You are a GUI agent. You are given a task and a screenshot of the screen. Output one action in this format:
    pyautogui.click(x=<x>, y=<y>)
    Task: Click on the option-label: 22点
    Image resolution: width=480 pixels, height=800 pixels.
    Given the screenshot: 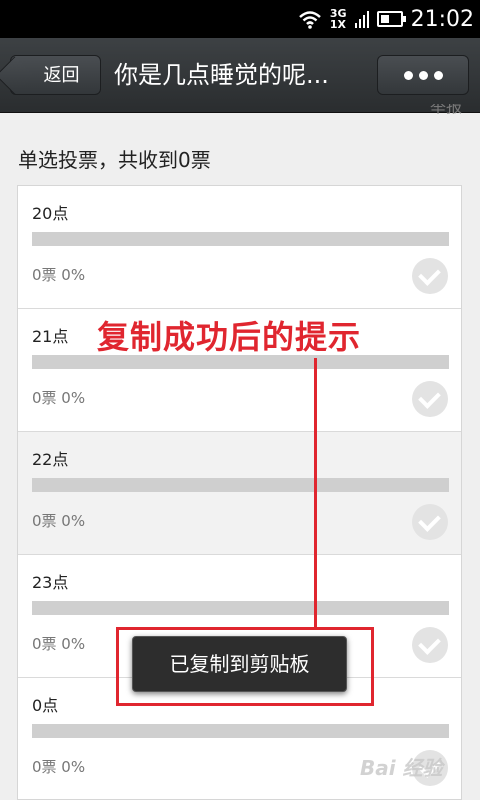 What is the action you would take?
    pyautogui.click(x=50, y=459)
    